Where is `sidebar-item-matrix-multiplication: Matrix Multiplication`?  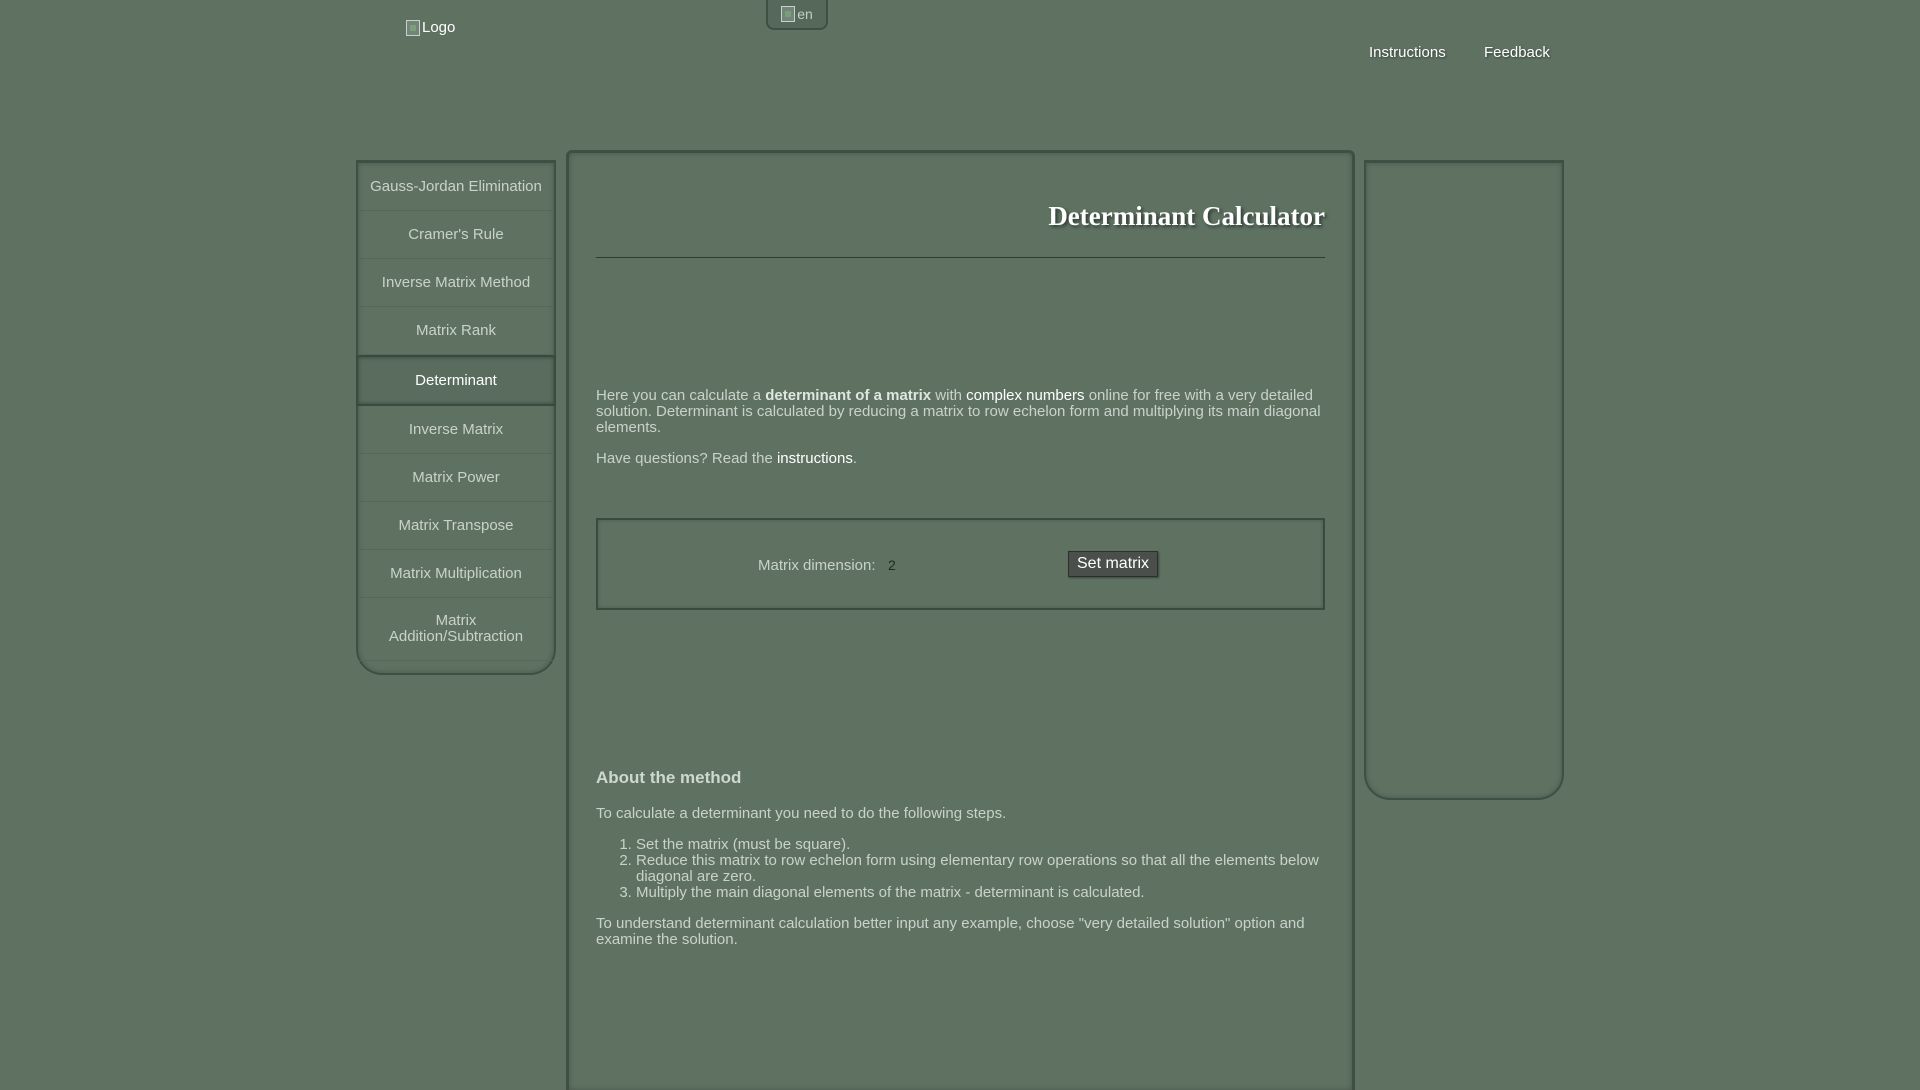 sidebar-item-matrix-multiplication: Matrix Multiplication is located at coordinates (456, 574).